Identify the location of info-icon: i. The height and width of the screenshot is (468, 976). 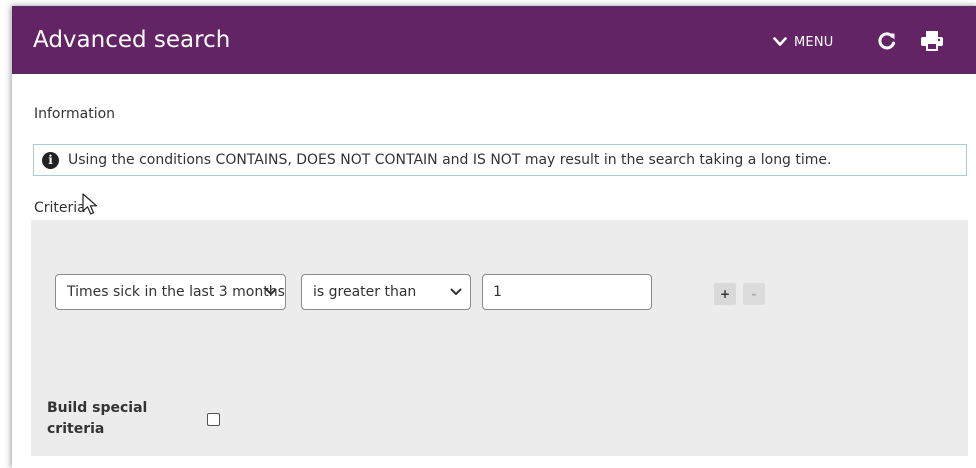
(50, 160).